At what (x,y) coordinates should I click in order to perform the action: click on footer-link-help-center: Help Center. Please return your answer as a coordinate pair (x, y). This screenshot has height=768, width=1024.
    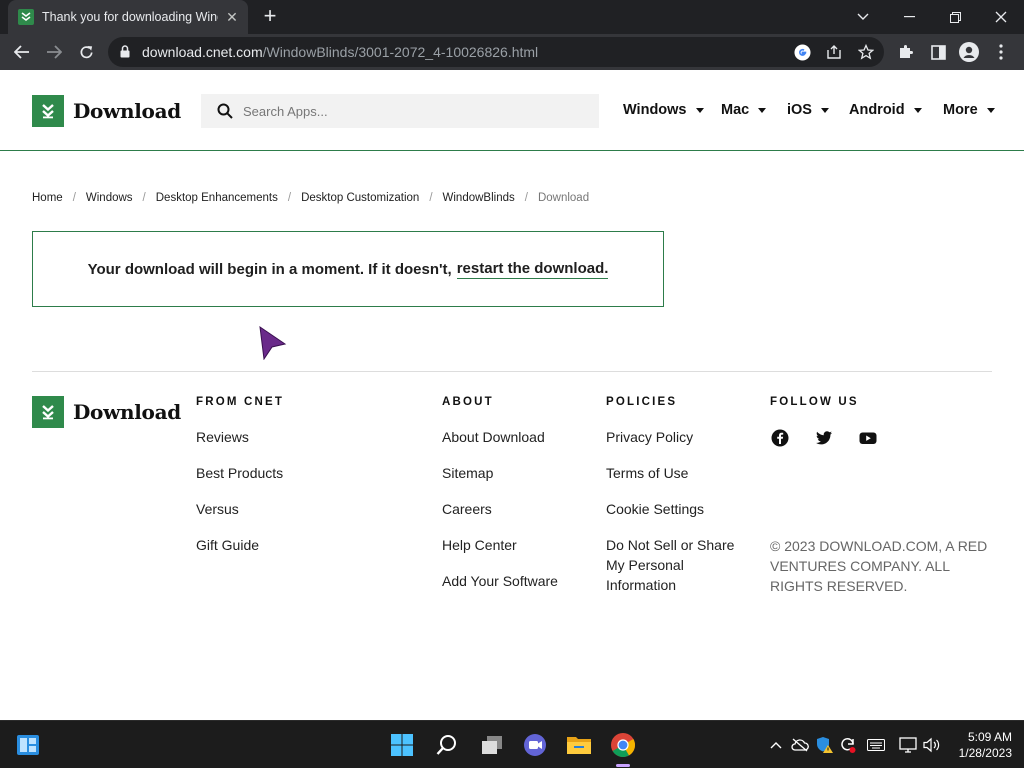
    Looking at the image, I should click on (479, 545).